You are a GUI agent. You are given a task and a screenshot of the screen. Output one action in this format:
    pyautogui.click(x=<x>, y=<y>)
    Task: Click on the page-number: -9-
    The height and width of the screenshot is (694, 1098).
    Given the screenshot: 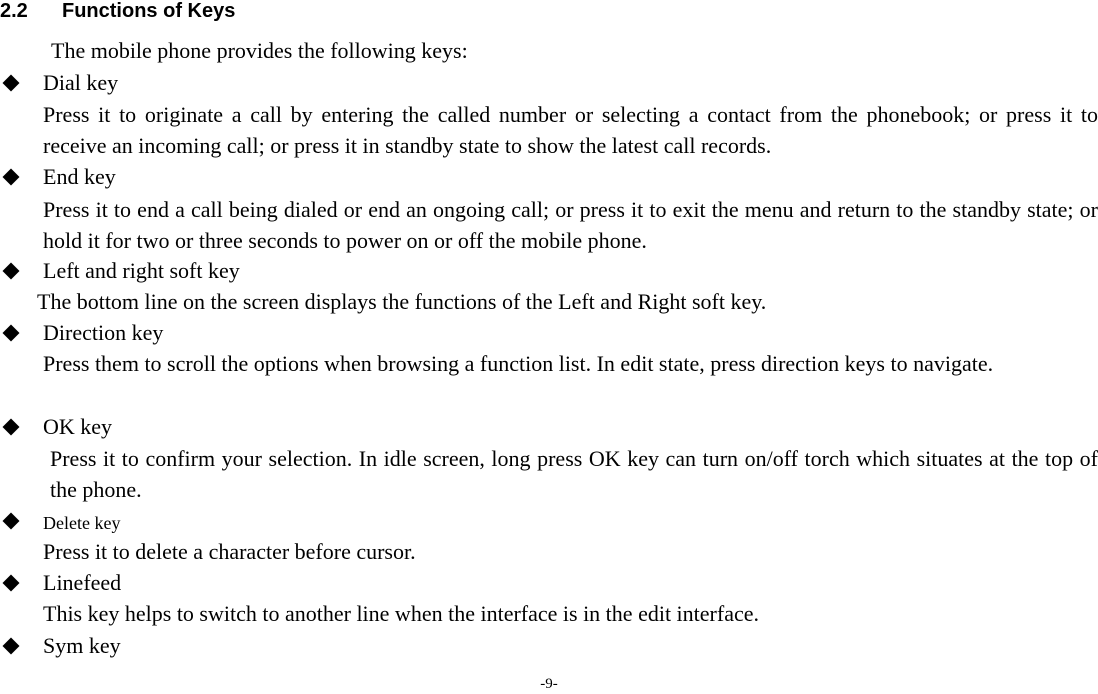 What is the action you would take?
    pyautogui.click(x=549, y=684)
    